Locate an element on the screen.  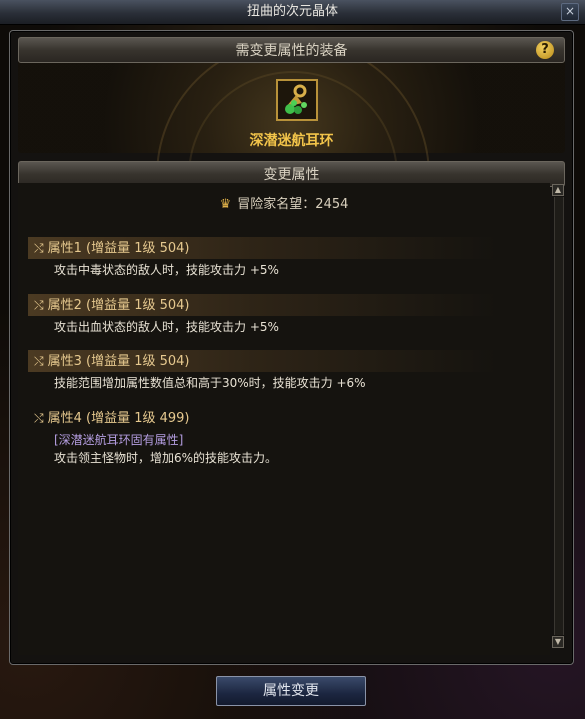
fame-label: 冒险家名望 is located at coordinates (270, 204).